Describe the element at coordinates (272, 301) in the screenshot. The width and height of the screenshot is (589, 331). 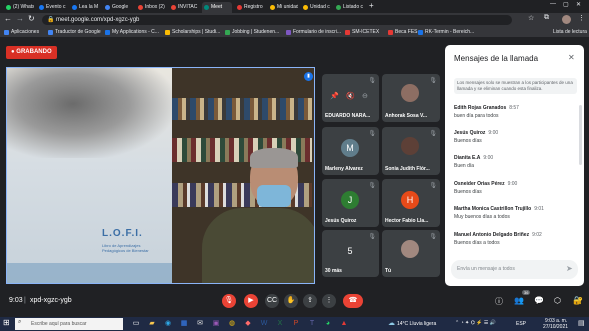
I see `captions-button: CC` at that location.